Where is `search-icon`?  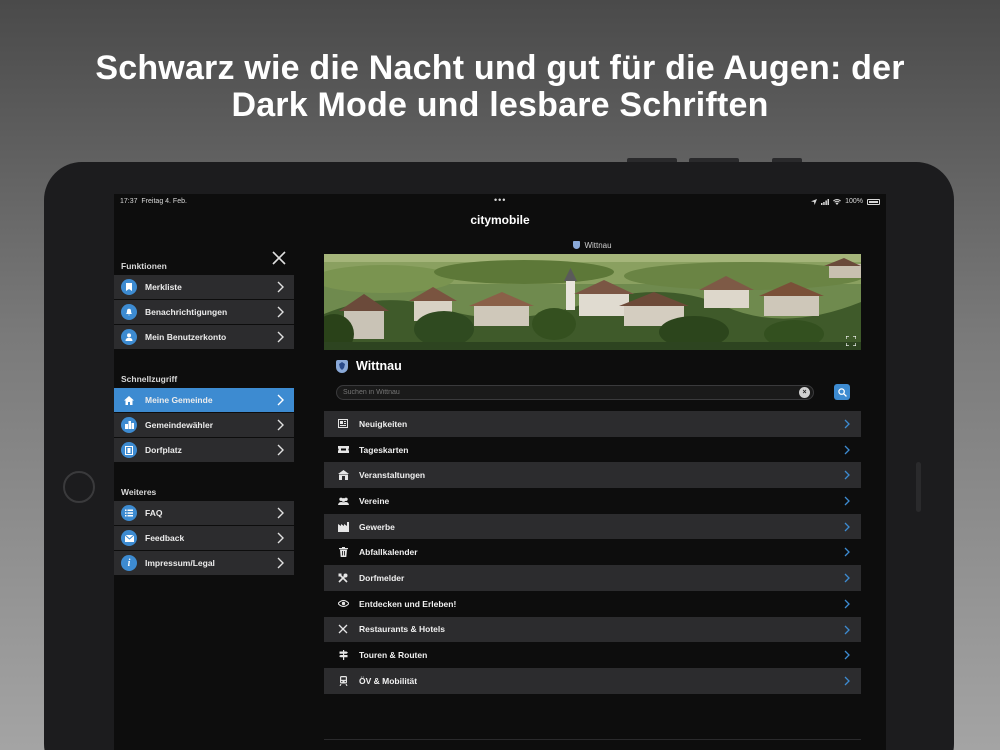 search-icon is located at coordinates (842, 392).